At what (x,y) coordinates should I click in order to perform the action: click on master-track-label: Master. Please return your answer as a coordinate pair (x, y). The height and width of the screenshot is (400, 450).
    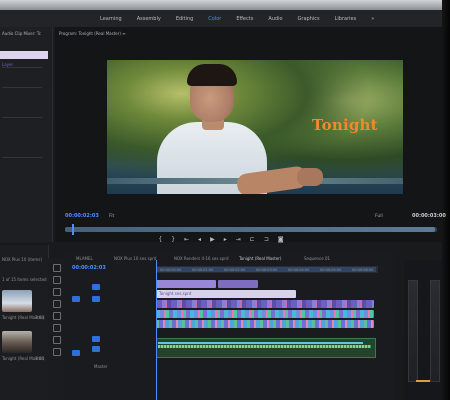
    Looking at the image, I should click on (101, 366).